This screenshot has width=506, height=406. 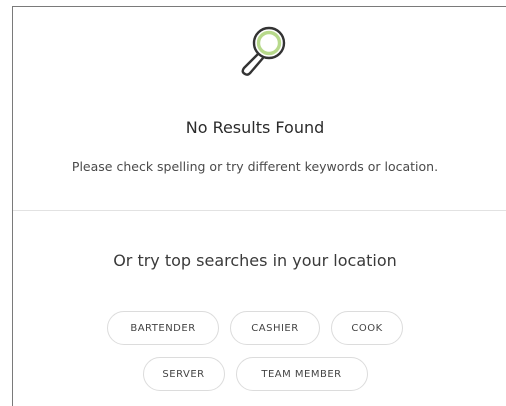 What do you see at coordinates (259, 210) in the screenshot?
I see `section-divider` at bounding box center [259, 210].